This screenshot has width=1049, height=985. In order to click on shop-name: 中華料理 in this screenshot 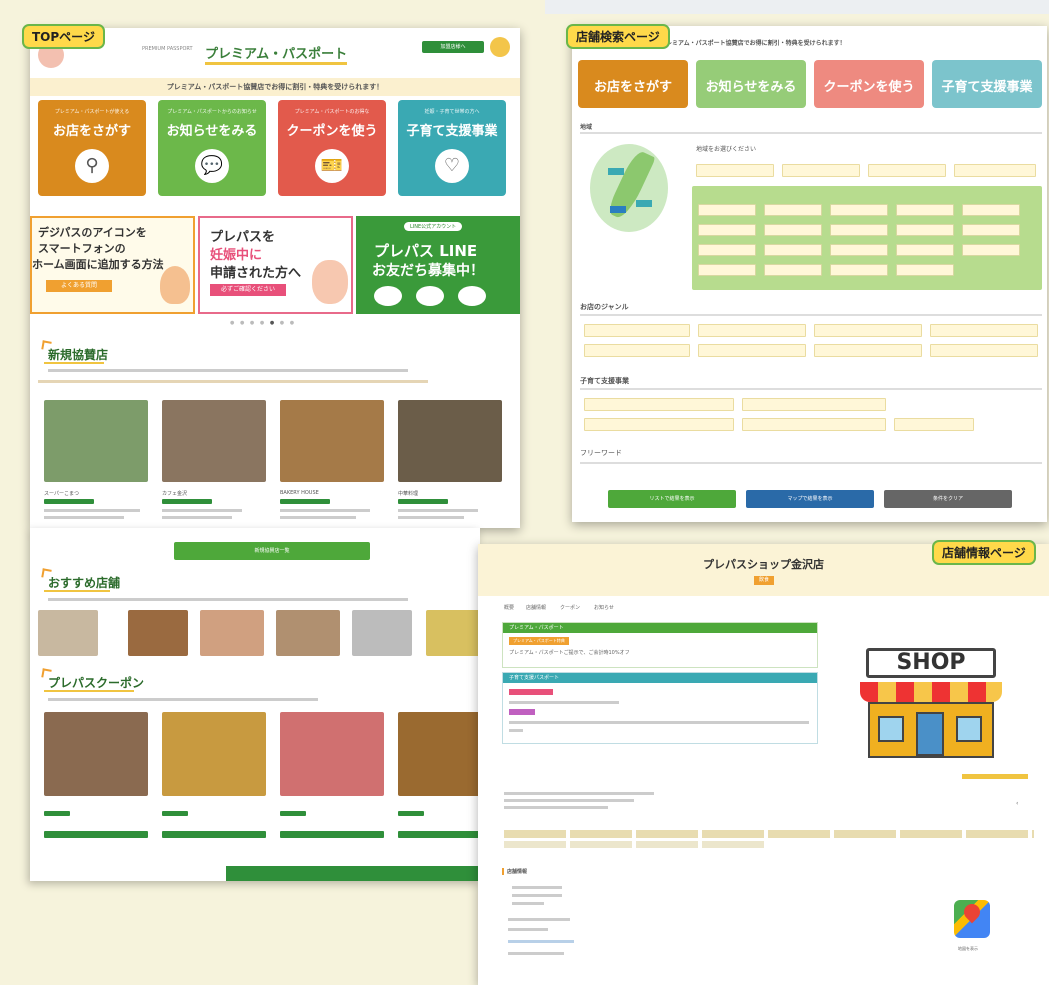, I will do `click(408, 493)`.